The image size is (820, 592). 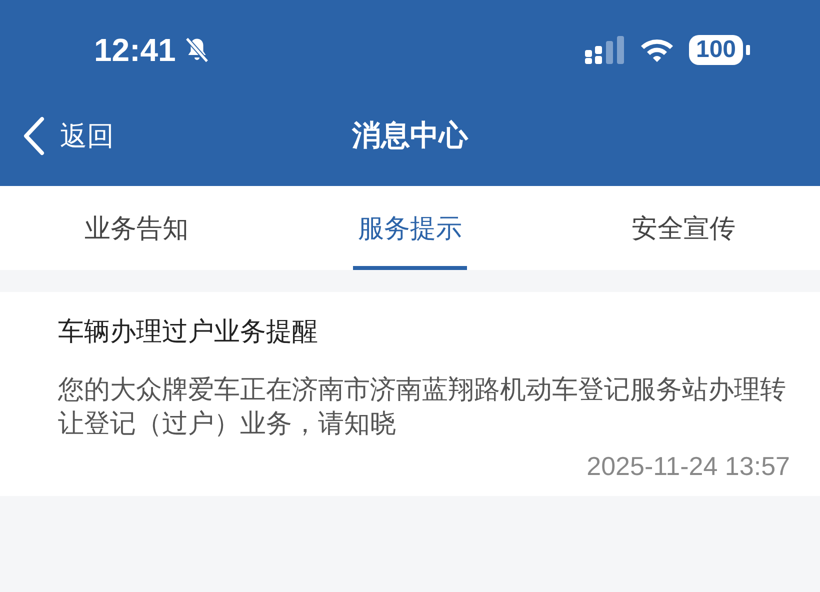 I want to click on tab: 业务告知, so click(x=137, y=228).